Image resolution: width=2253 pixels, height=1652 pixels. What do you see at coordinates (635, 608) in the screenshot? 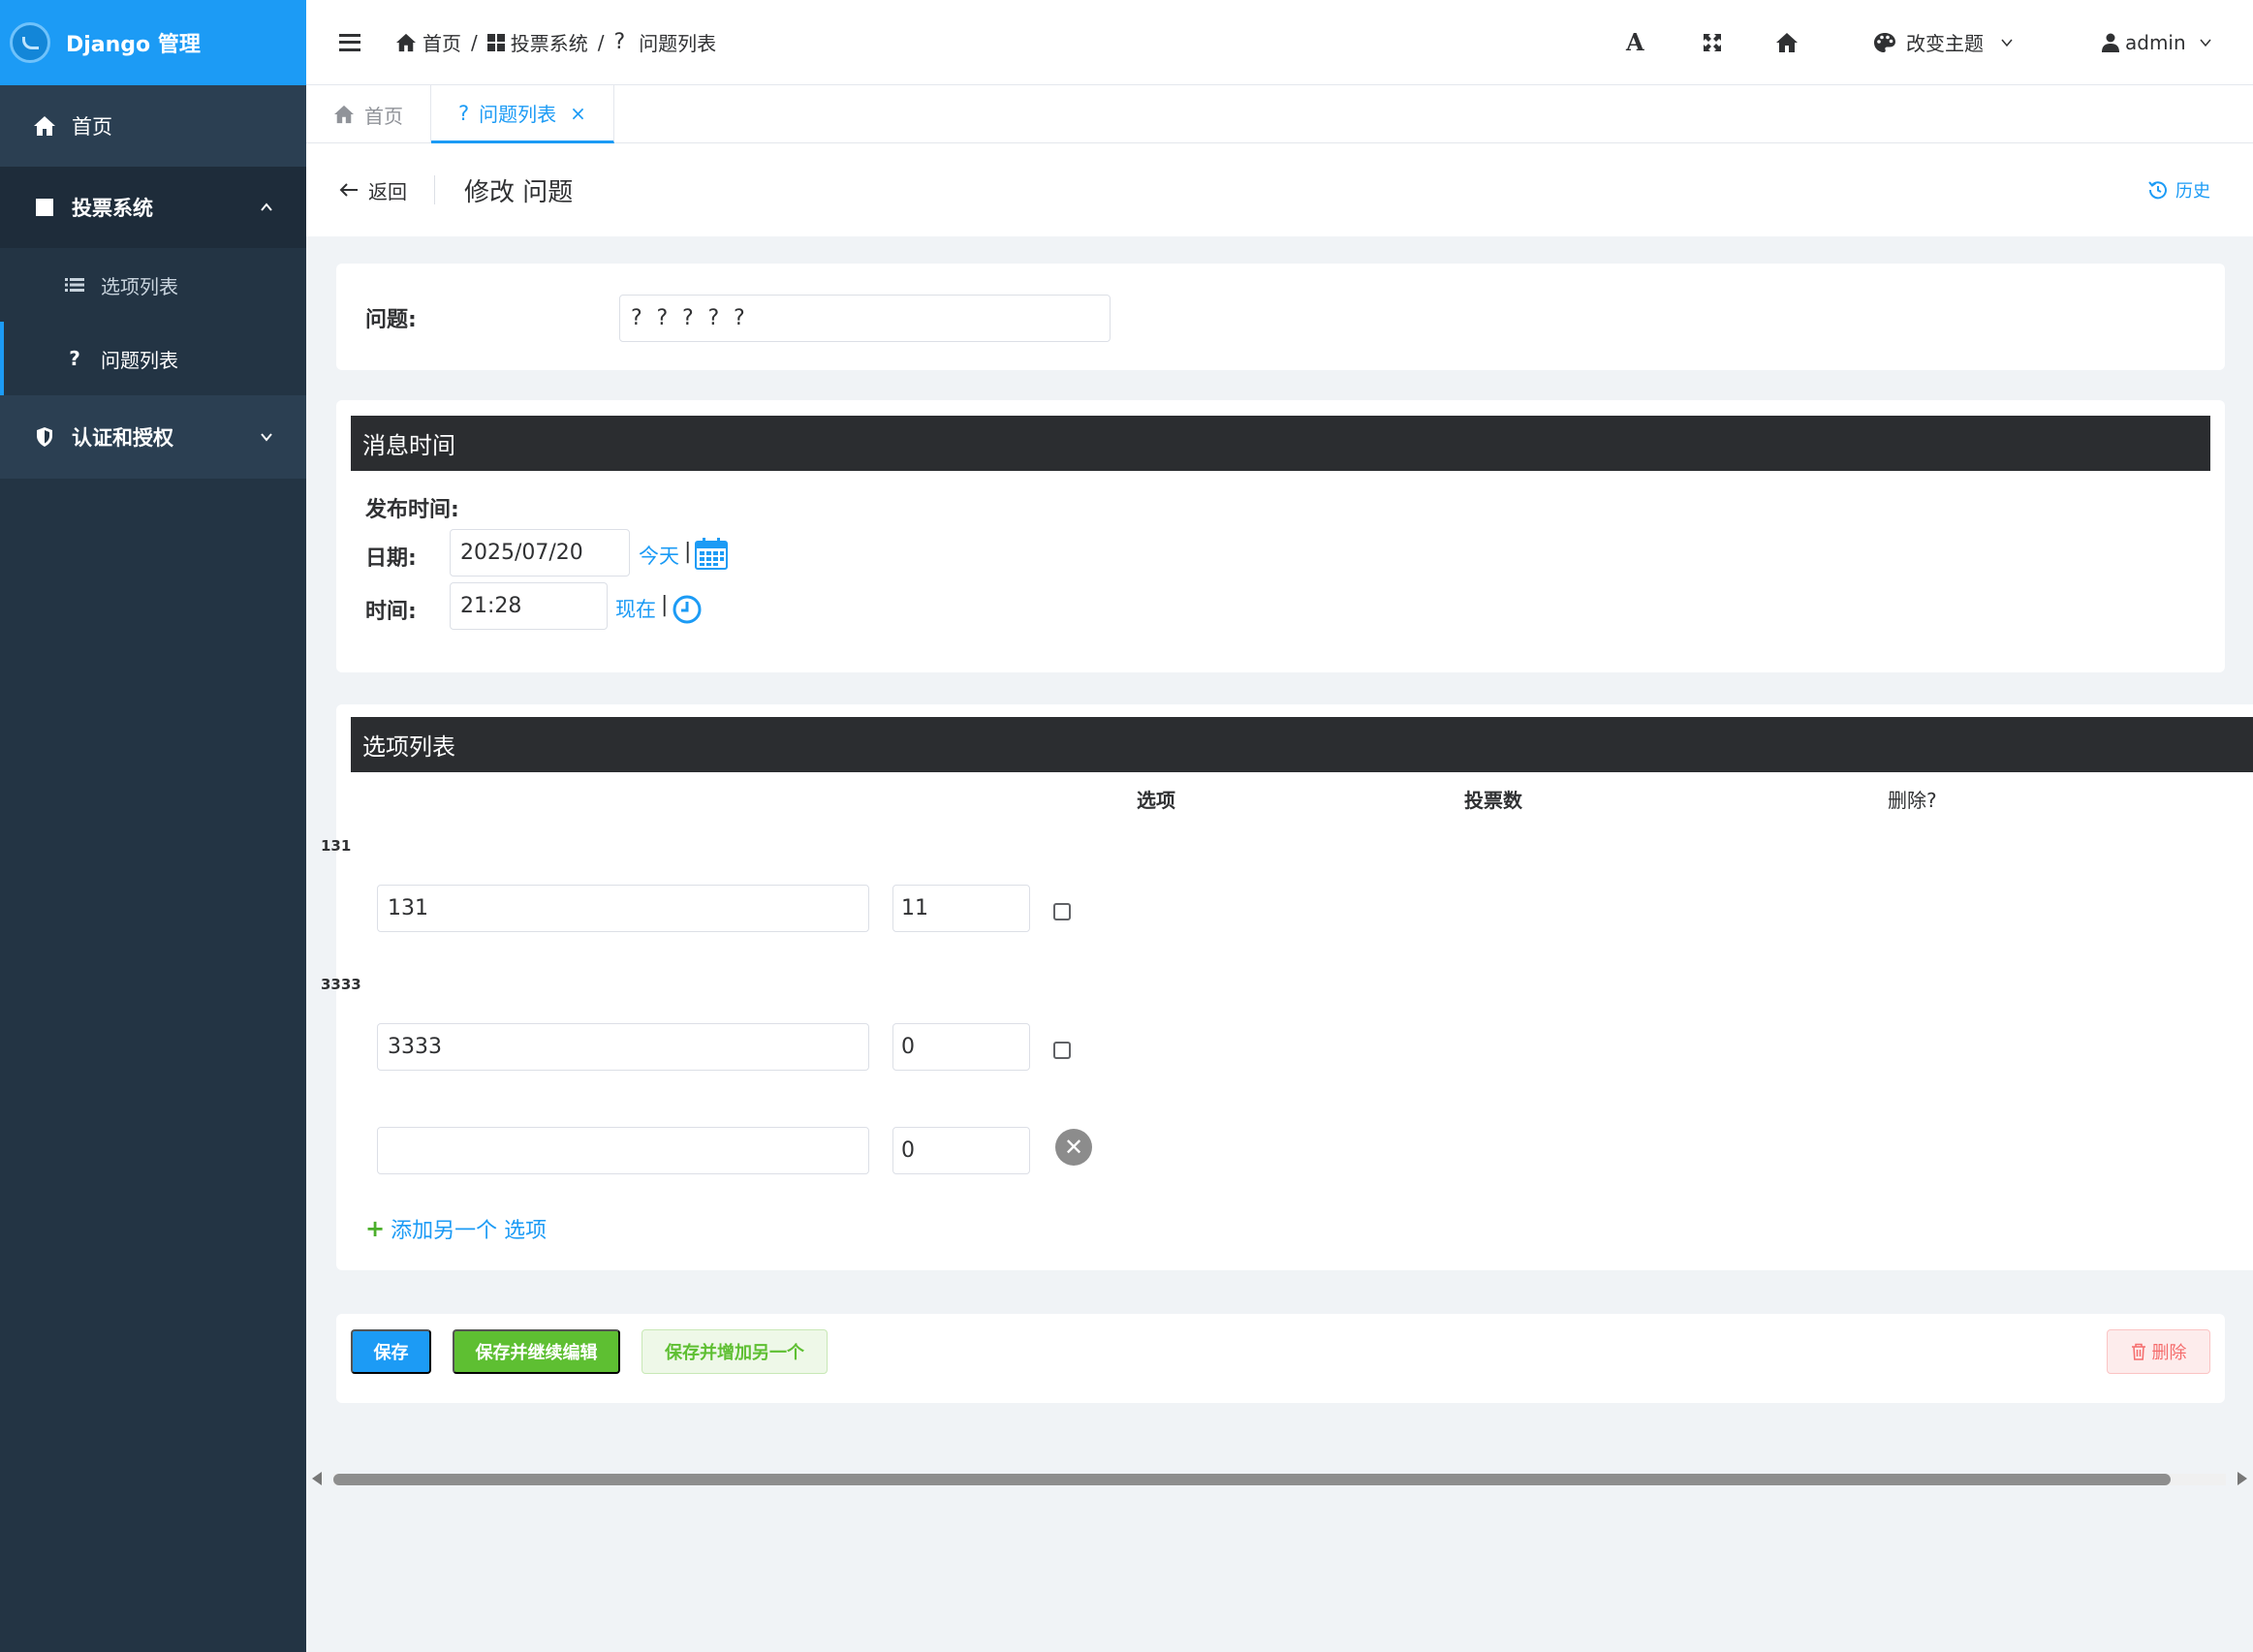
I see `now-link: 现在` at bounding box center [635, 608].